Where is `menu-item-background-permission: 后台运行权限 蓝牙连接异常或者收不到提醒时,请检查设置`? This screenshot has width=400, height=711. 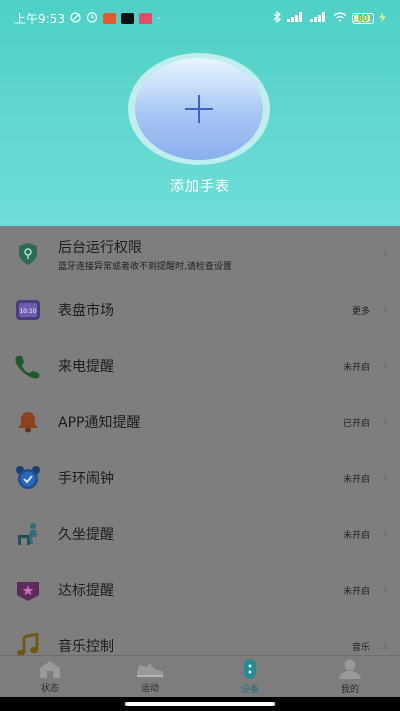 menu-item-background-permission: 后台运行权限 蓝牙连接异常或者收不到提醒时,请检查设置 is located at coordinates (200, 254).